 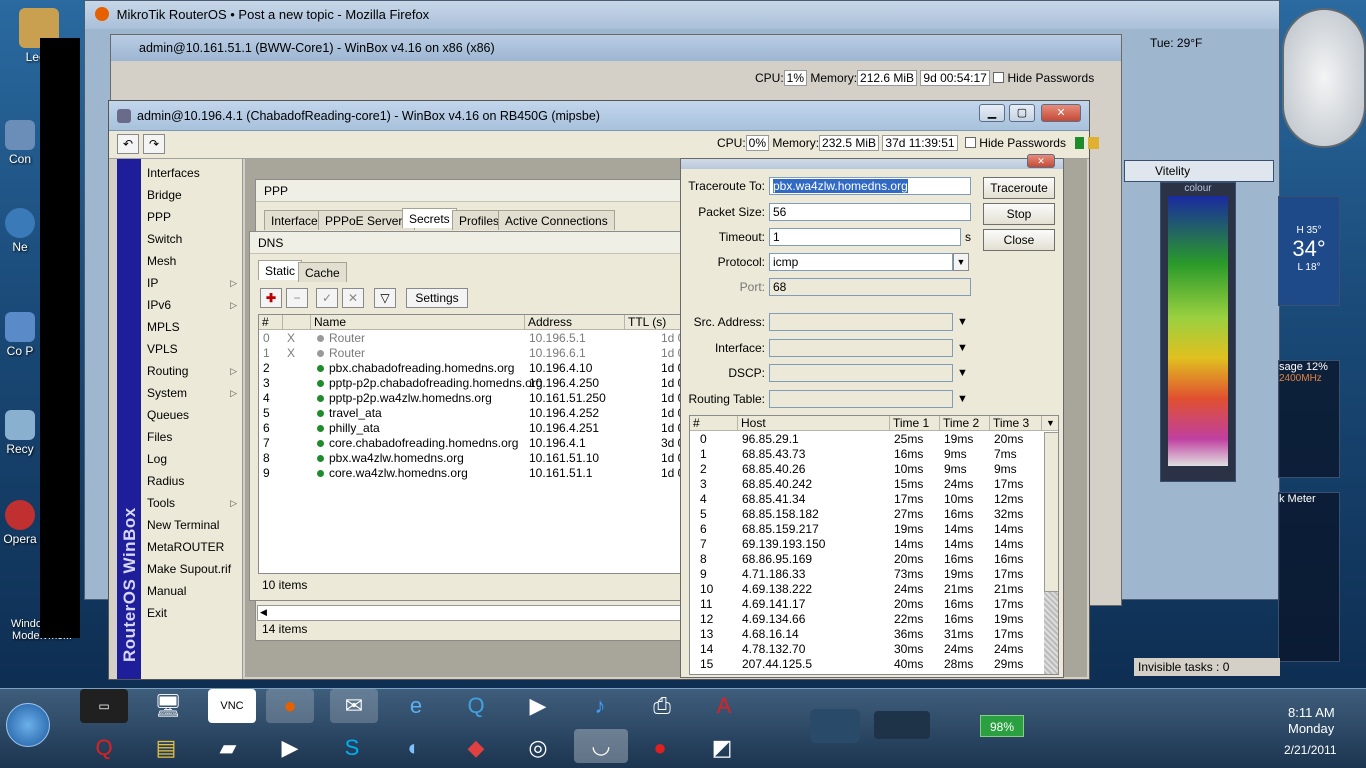 What do you see at coordinates (556, 220) in the screenshot?
I see `tab-active-connections: Active Connections` at bounding box center [556, 220].